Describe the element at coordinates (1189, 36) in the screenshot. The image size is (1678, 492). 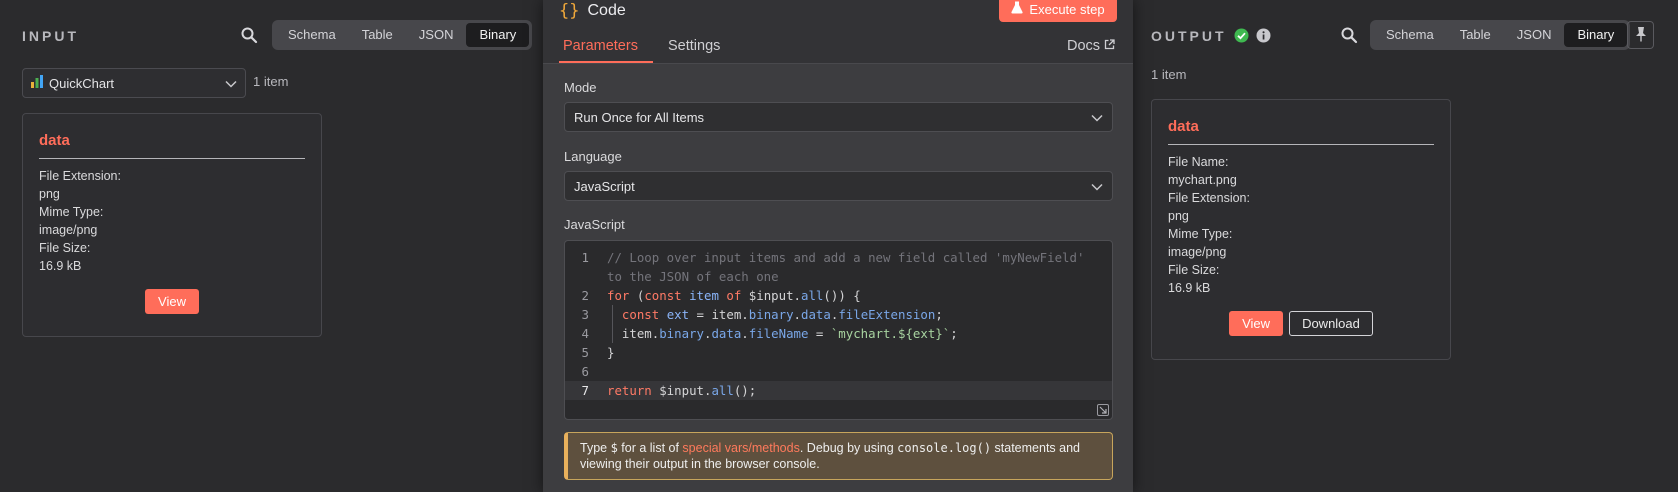
I see `output-title: OUTPUT` at that location.